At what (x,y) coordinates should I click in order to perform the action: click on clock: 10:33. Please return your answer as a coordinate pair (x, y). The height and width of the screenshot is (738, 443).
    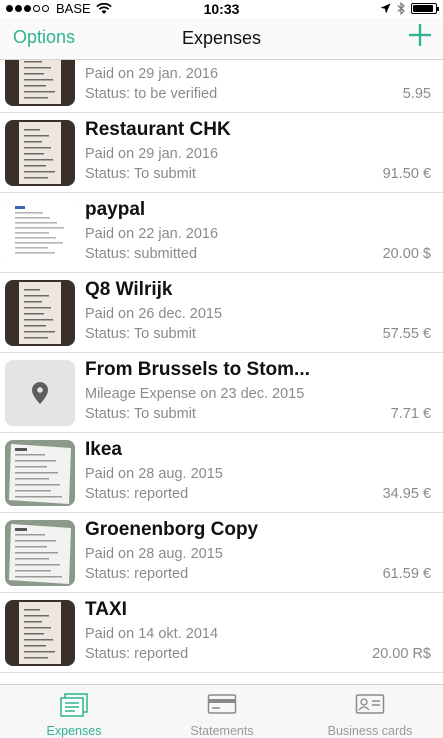
    Looking at the image, I should click on (221, 9).